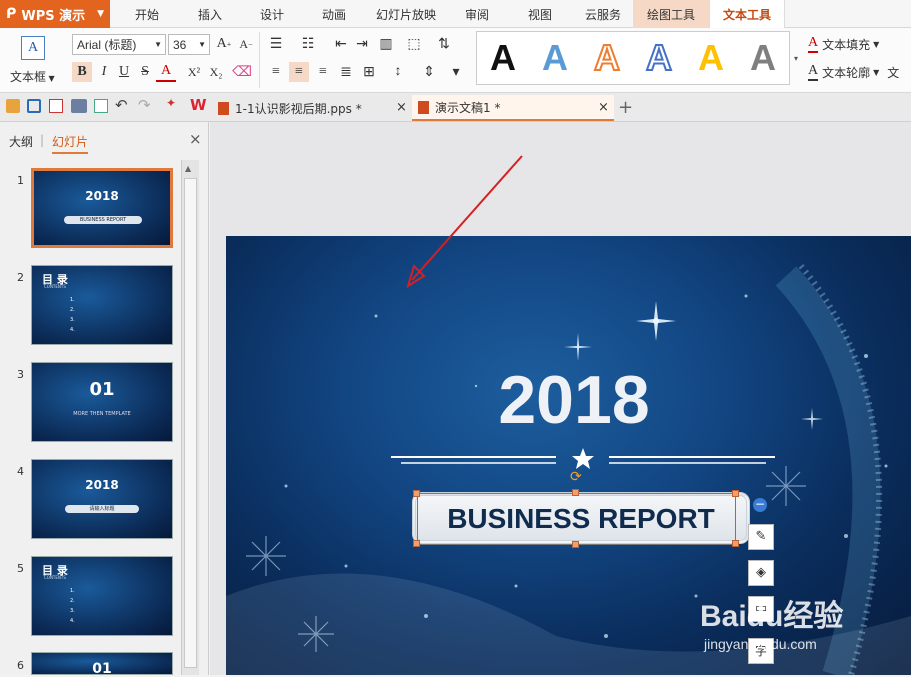 This screenshot has width=911, height=677. I want to click on text-effect-label: 文, so click(893, 72).